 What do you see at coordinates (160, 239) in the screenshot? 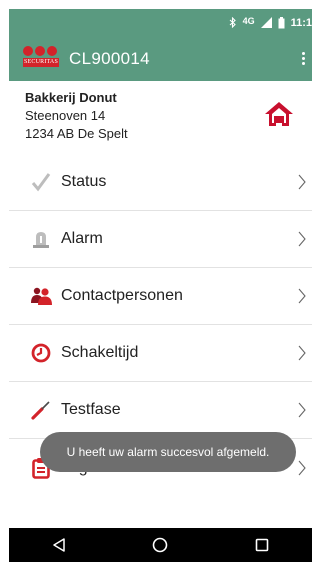
I see `menu-item-alarm: Alarm` at bounding box center [160, 239].